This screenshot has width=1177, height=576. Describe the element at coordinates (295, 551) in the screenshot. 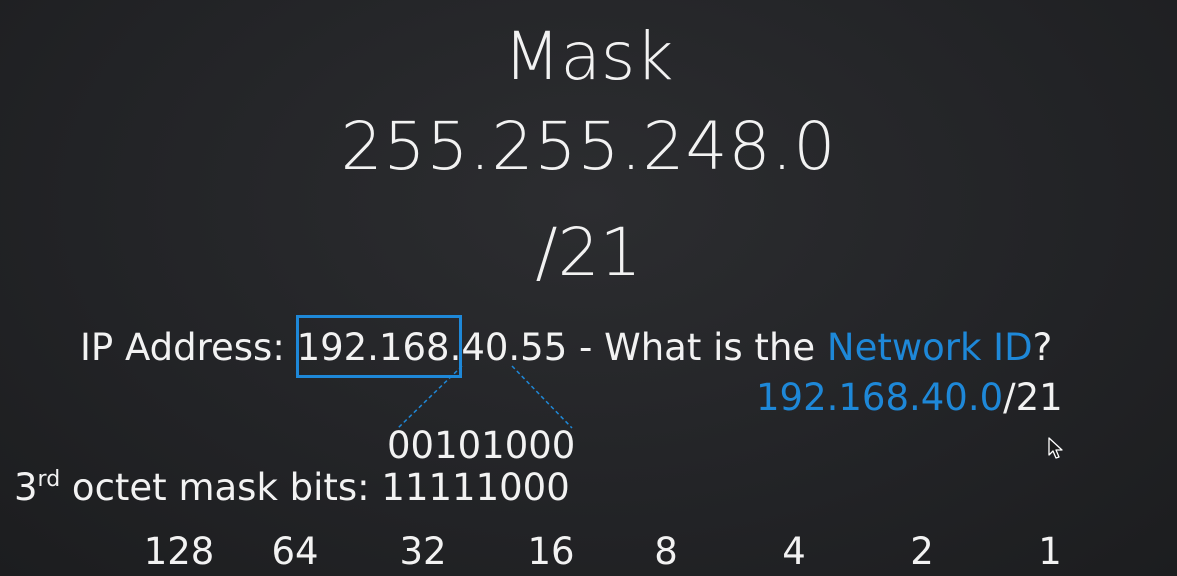

I see `bit-value-64: 64` at that location.